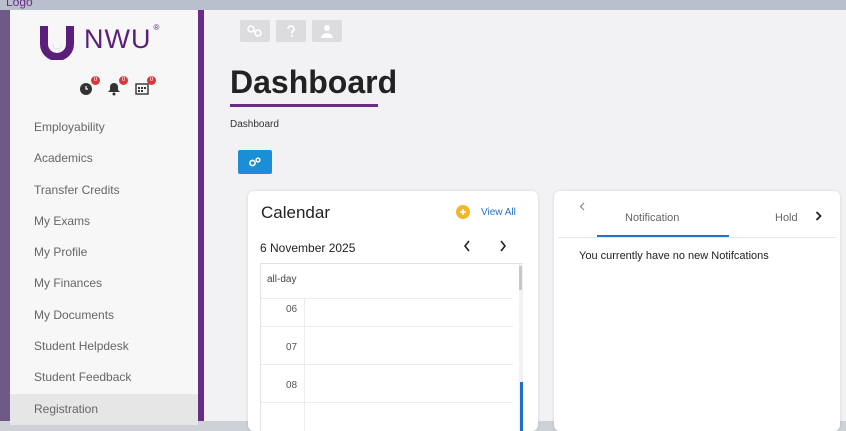  I want to click on sidebar-item-student-helpdesk: Student Helpdesk, so click(104, 346).